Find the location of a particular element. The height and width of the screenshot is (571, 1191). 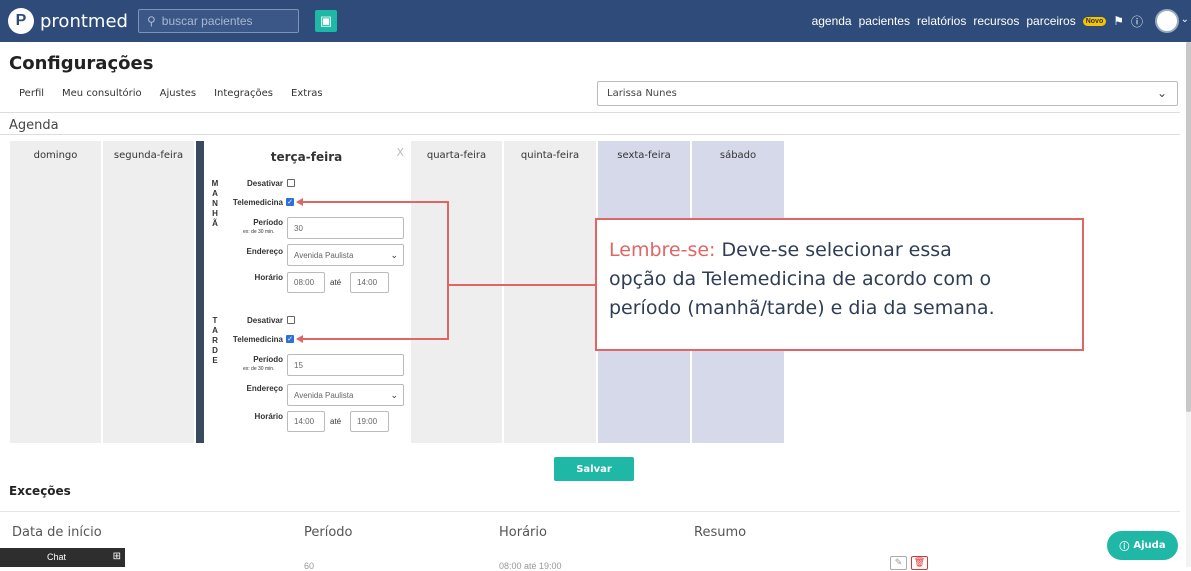

tab-meu-consultorio: Meu consultório is located at coordinates (102, 93).